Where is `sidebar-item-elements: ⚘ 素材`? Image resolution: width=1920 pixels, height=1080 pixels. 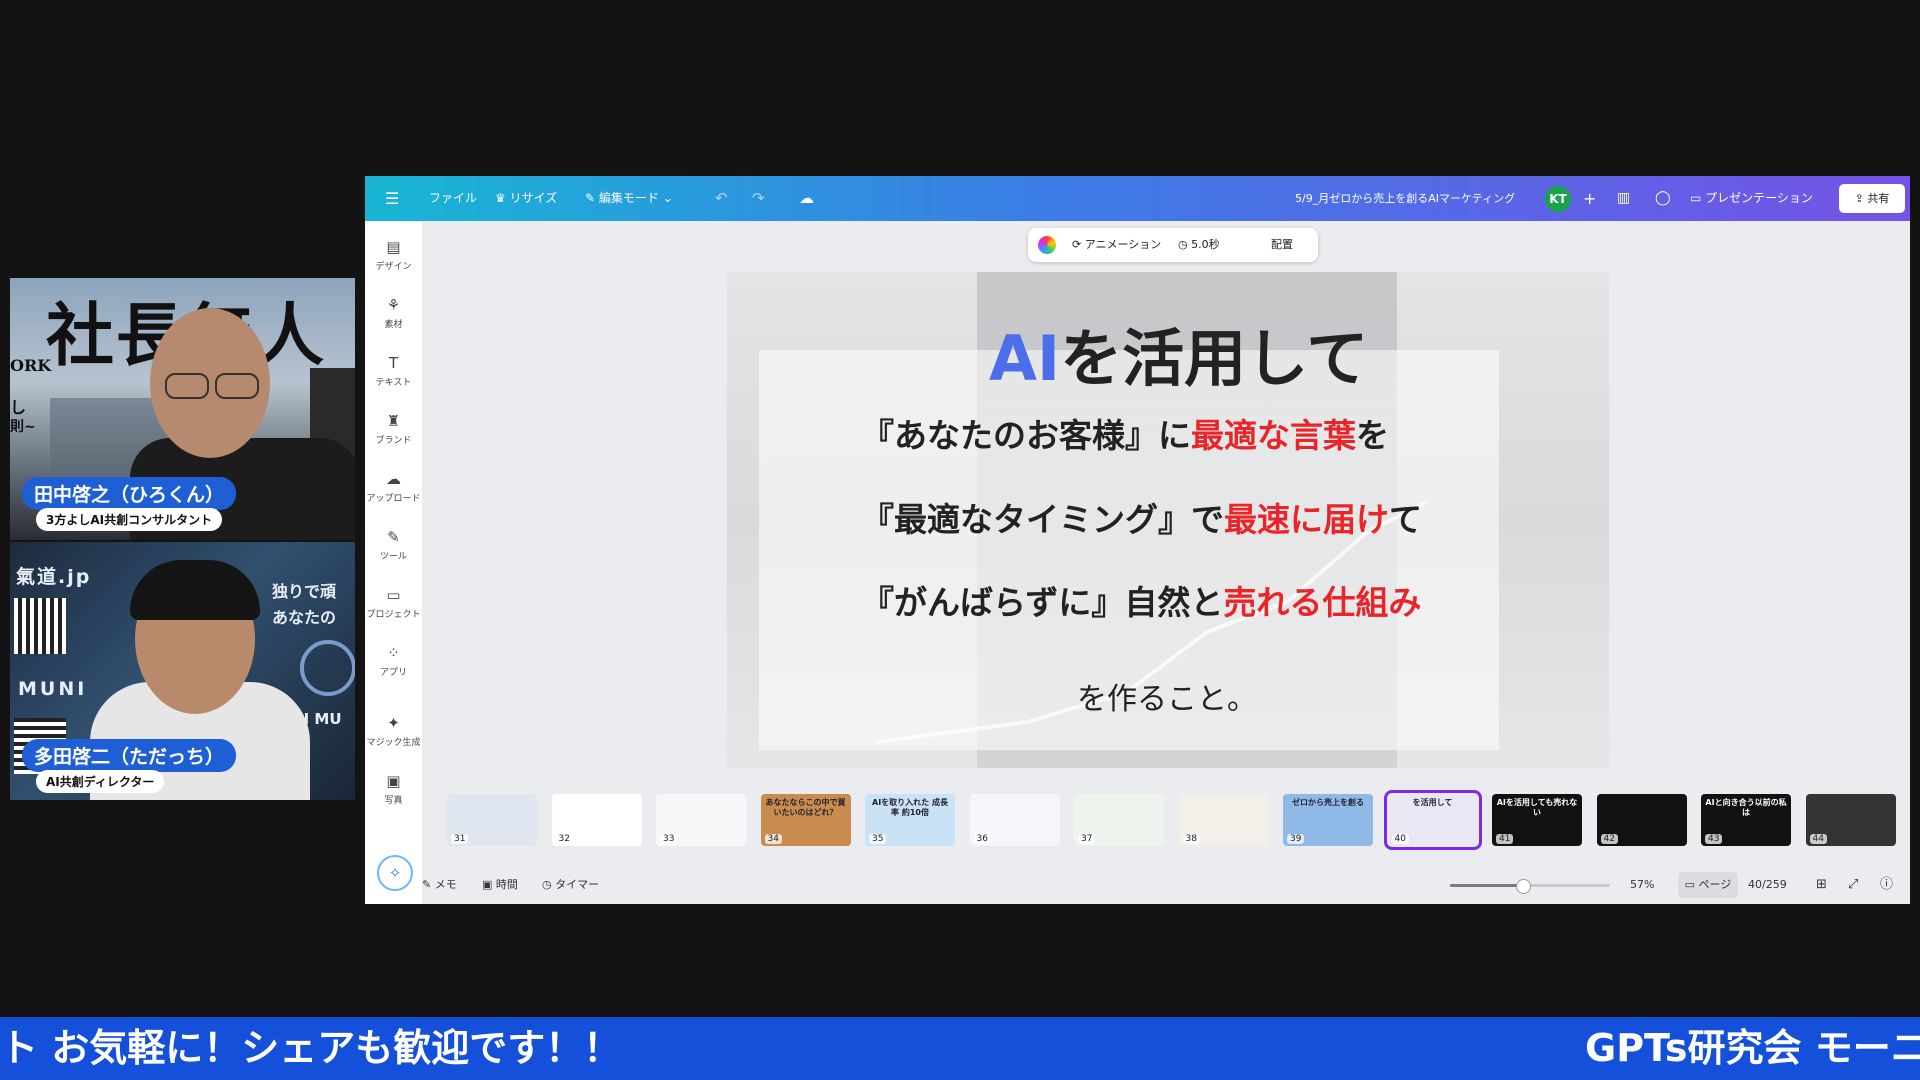 sidebar-item-elements: ⚘ 素材 is located at coordinates (393, 312).